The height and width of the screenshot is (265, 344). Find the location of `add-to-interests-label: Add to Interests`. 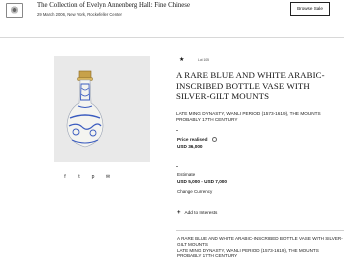

add-to-interests-label: Add to Interests is located at coordinates (201, 212).